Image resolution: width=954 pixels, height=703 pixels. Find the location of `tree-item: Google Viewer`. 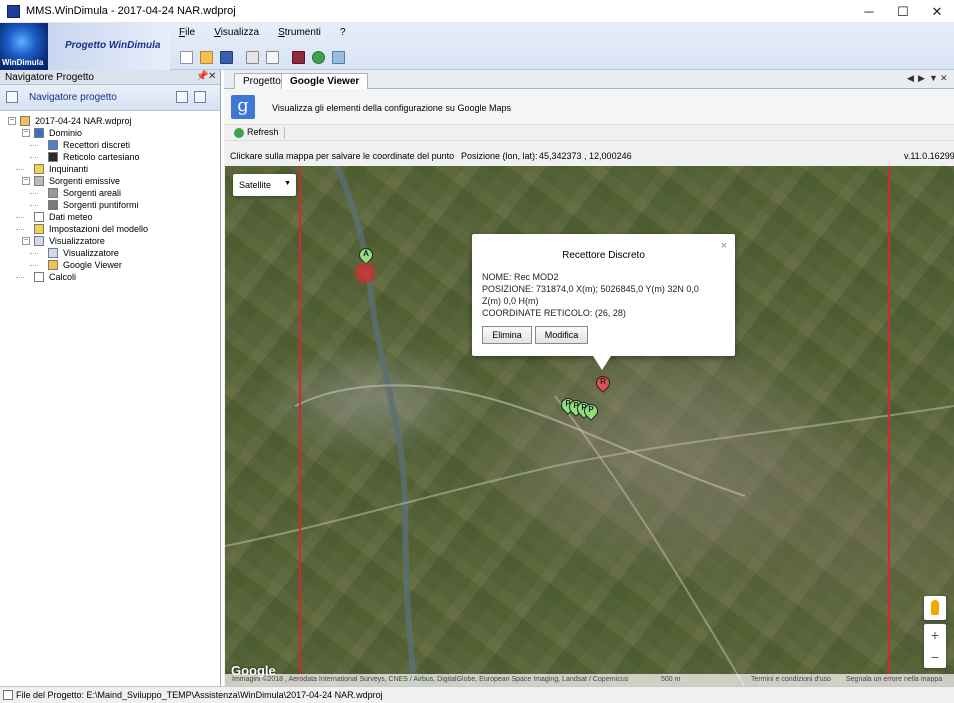

tree-item: Google Viewer is located at coordinates (110, 265).